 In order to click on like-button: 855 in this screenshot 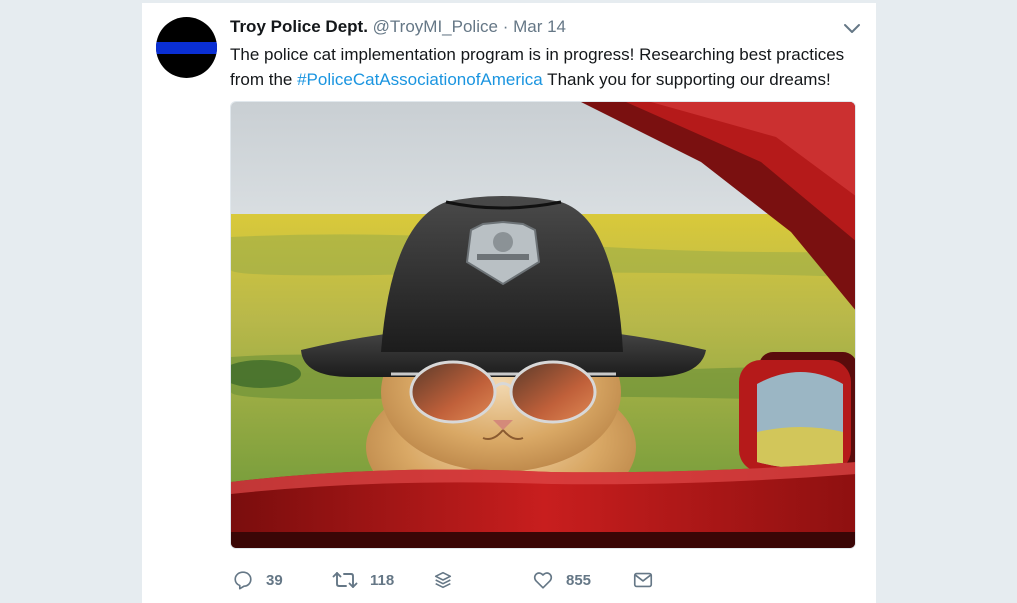, I will do `click(561, 580)`.